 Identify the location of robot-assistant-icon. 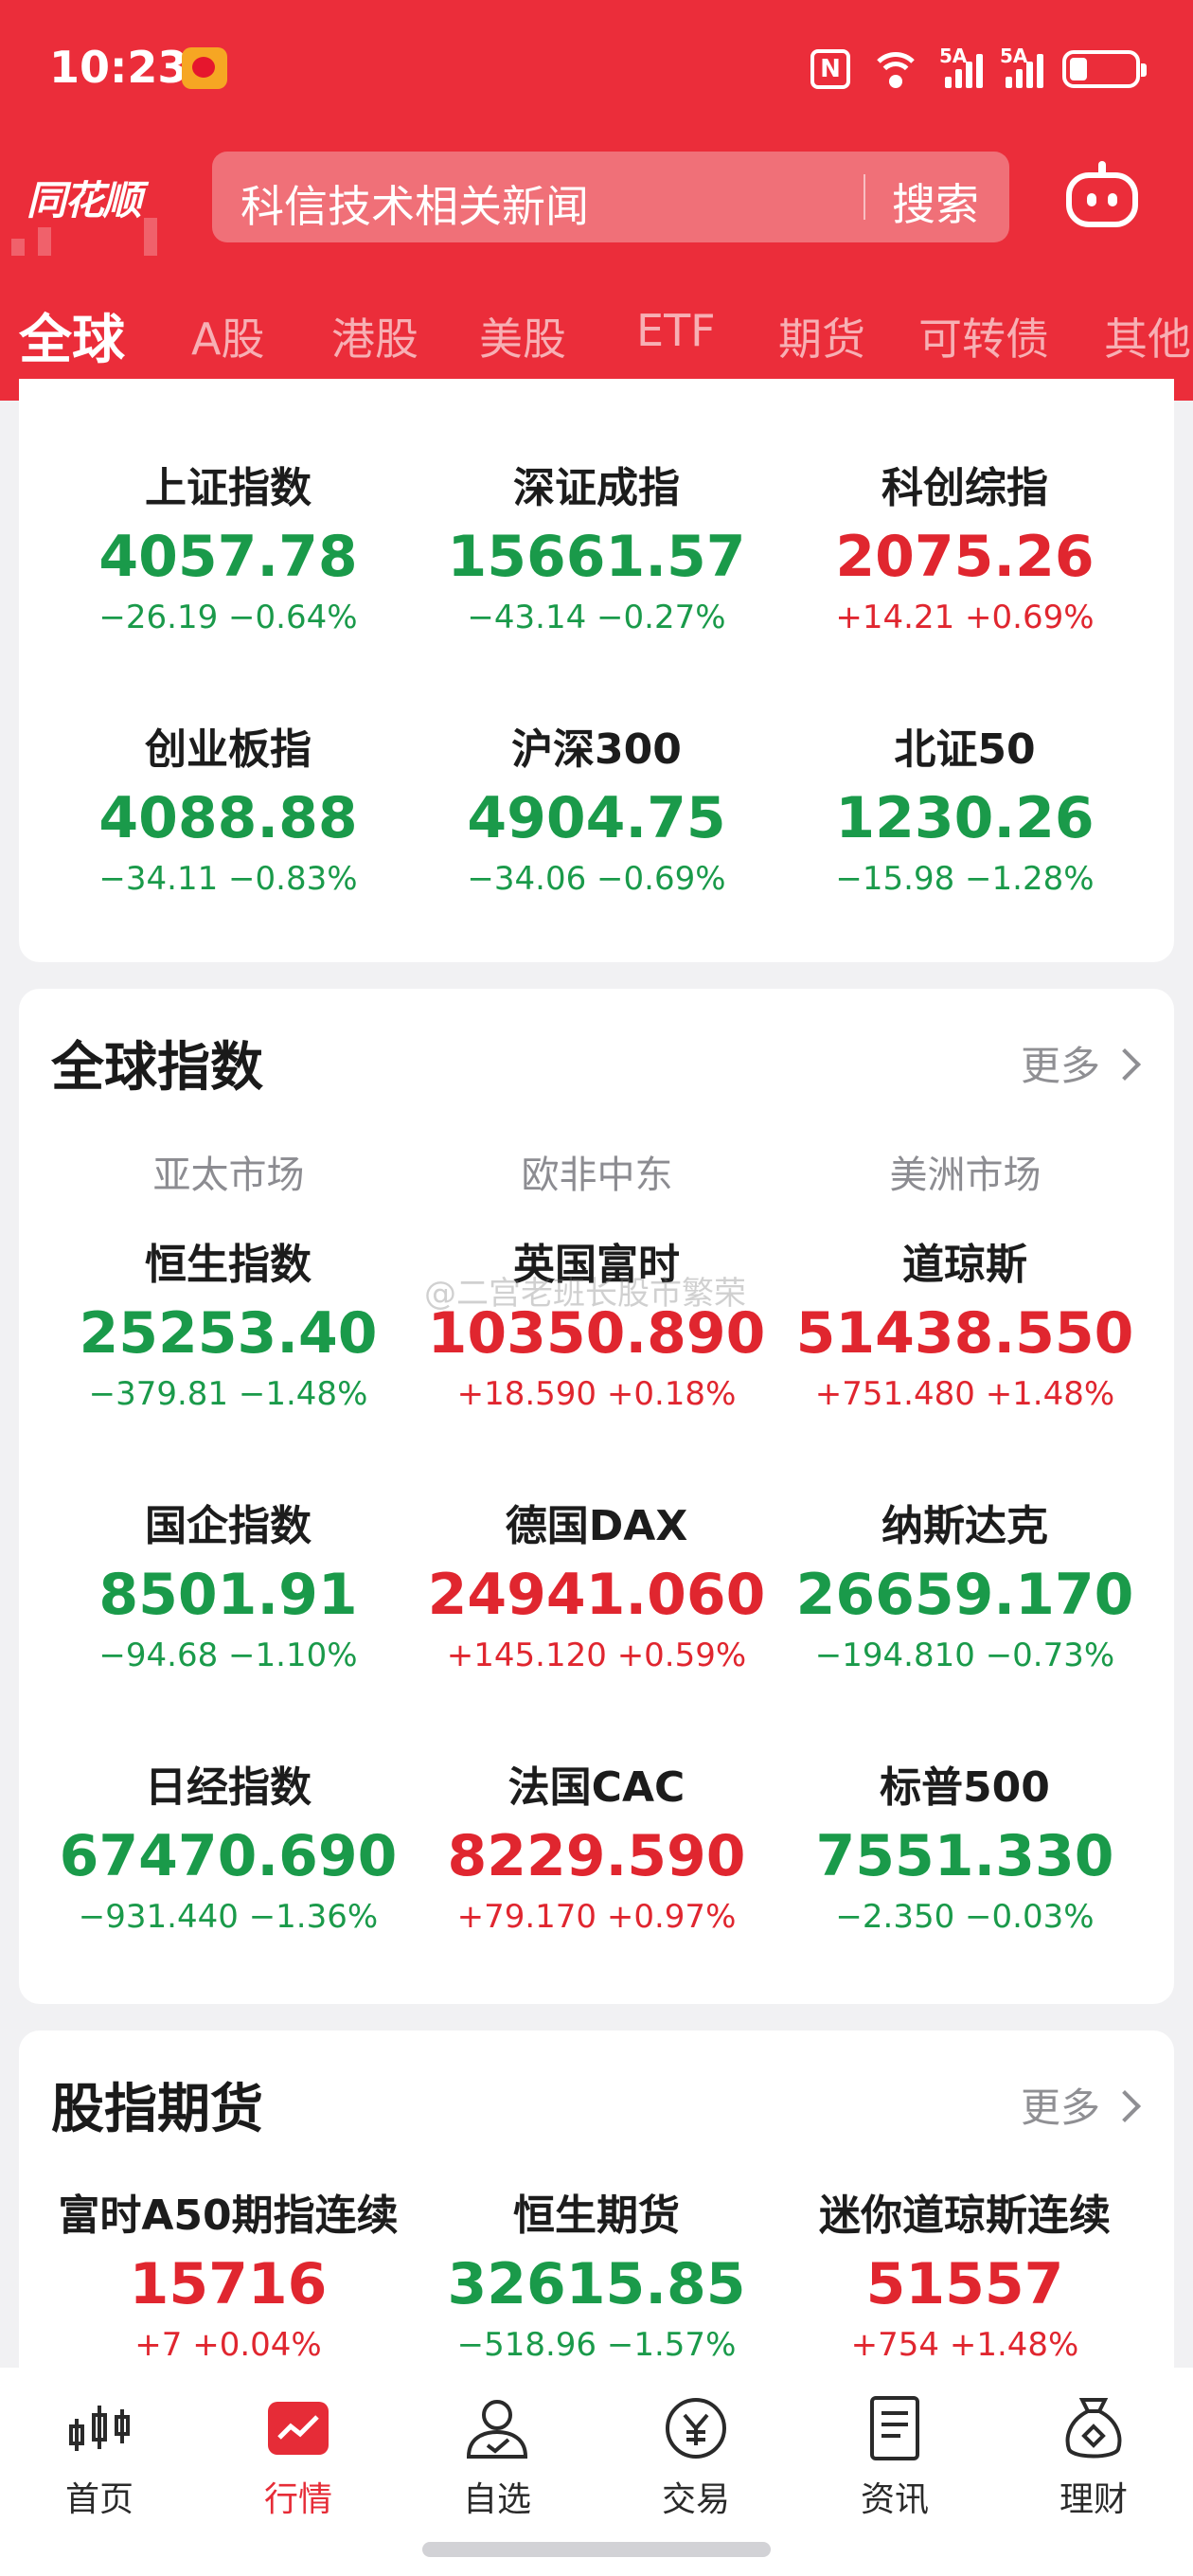
(1102, 194).